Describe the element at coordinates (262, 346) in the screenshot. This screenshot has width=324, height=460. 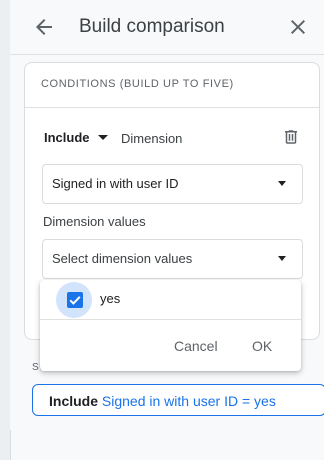
I see `ok-button: OK` at that location.